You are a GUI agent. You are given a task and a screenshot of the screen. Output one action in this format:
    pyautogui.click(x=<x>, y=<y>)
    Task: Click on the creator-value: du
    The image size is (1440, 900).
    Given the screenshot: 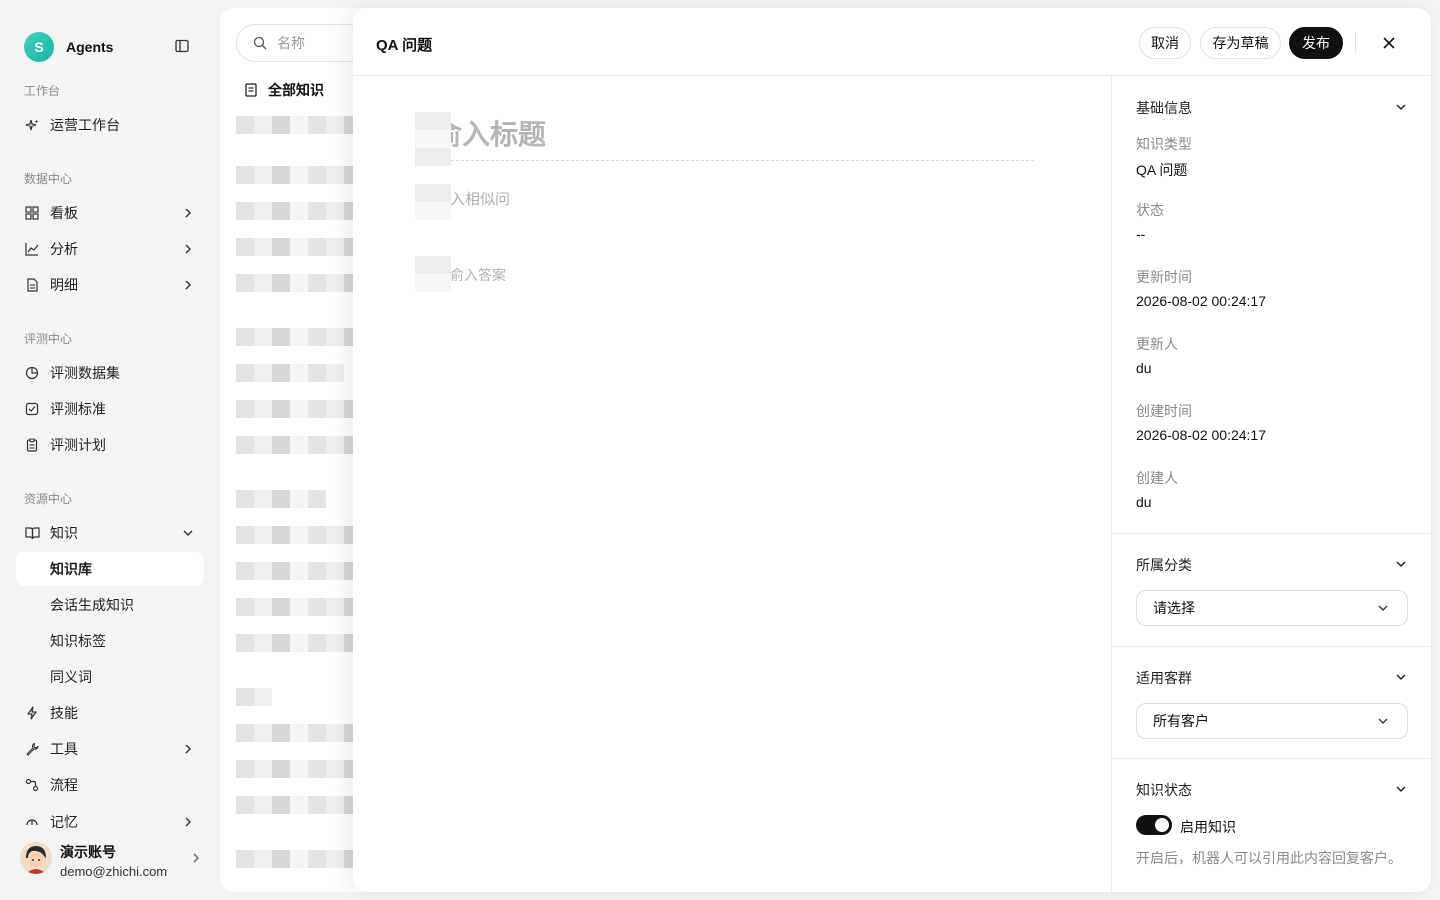 What is the action you would take?
    pyautogui.click(x=1144, y=502)
    